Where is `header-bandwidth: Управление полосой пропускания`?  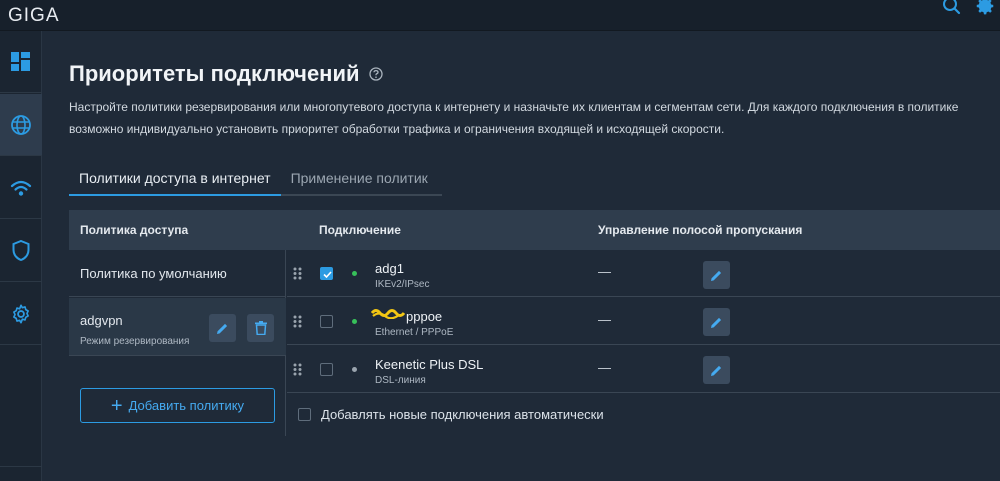
header-bandwidth: Управление полосой пропускания is located at coordinates (700, 230).